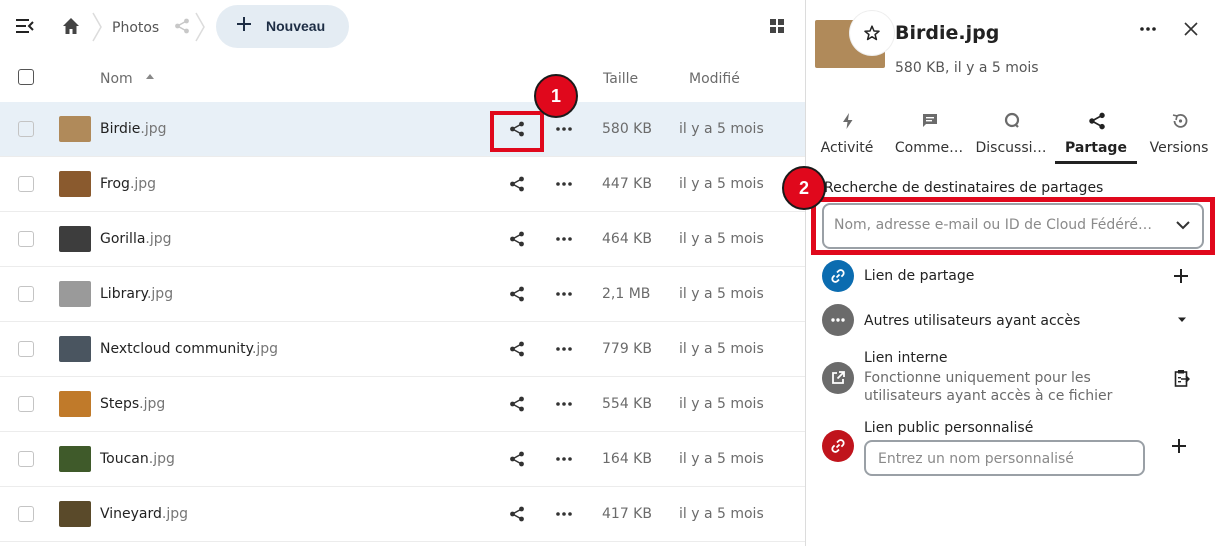 The width and height of the screenshot is (1223, 546). What do you see at coordinates (402, 239) in the screenshot?
I see `file-row: Gorilla.jpg 464 KB il y a 5 mois` at bounding box center [402, 239].